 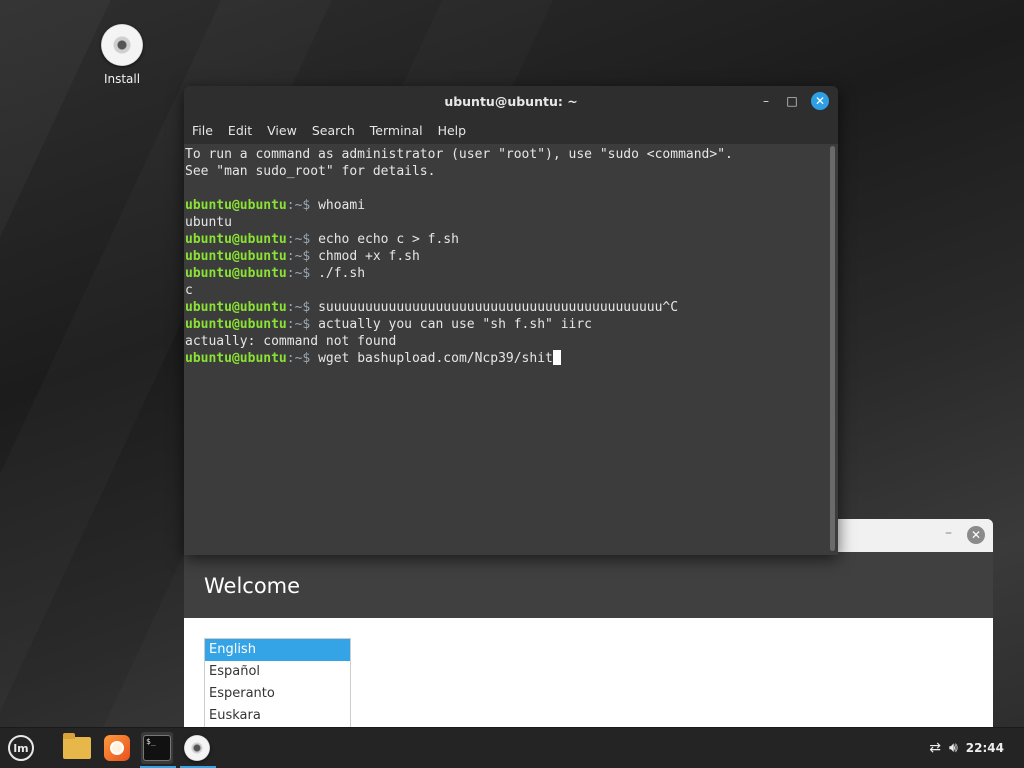 What do you see at coordinates (953, 748) in the screenshot?
I see `volume-icon: 🔊︎` at bounding box center [953, 748].